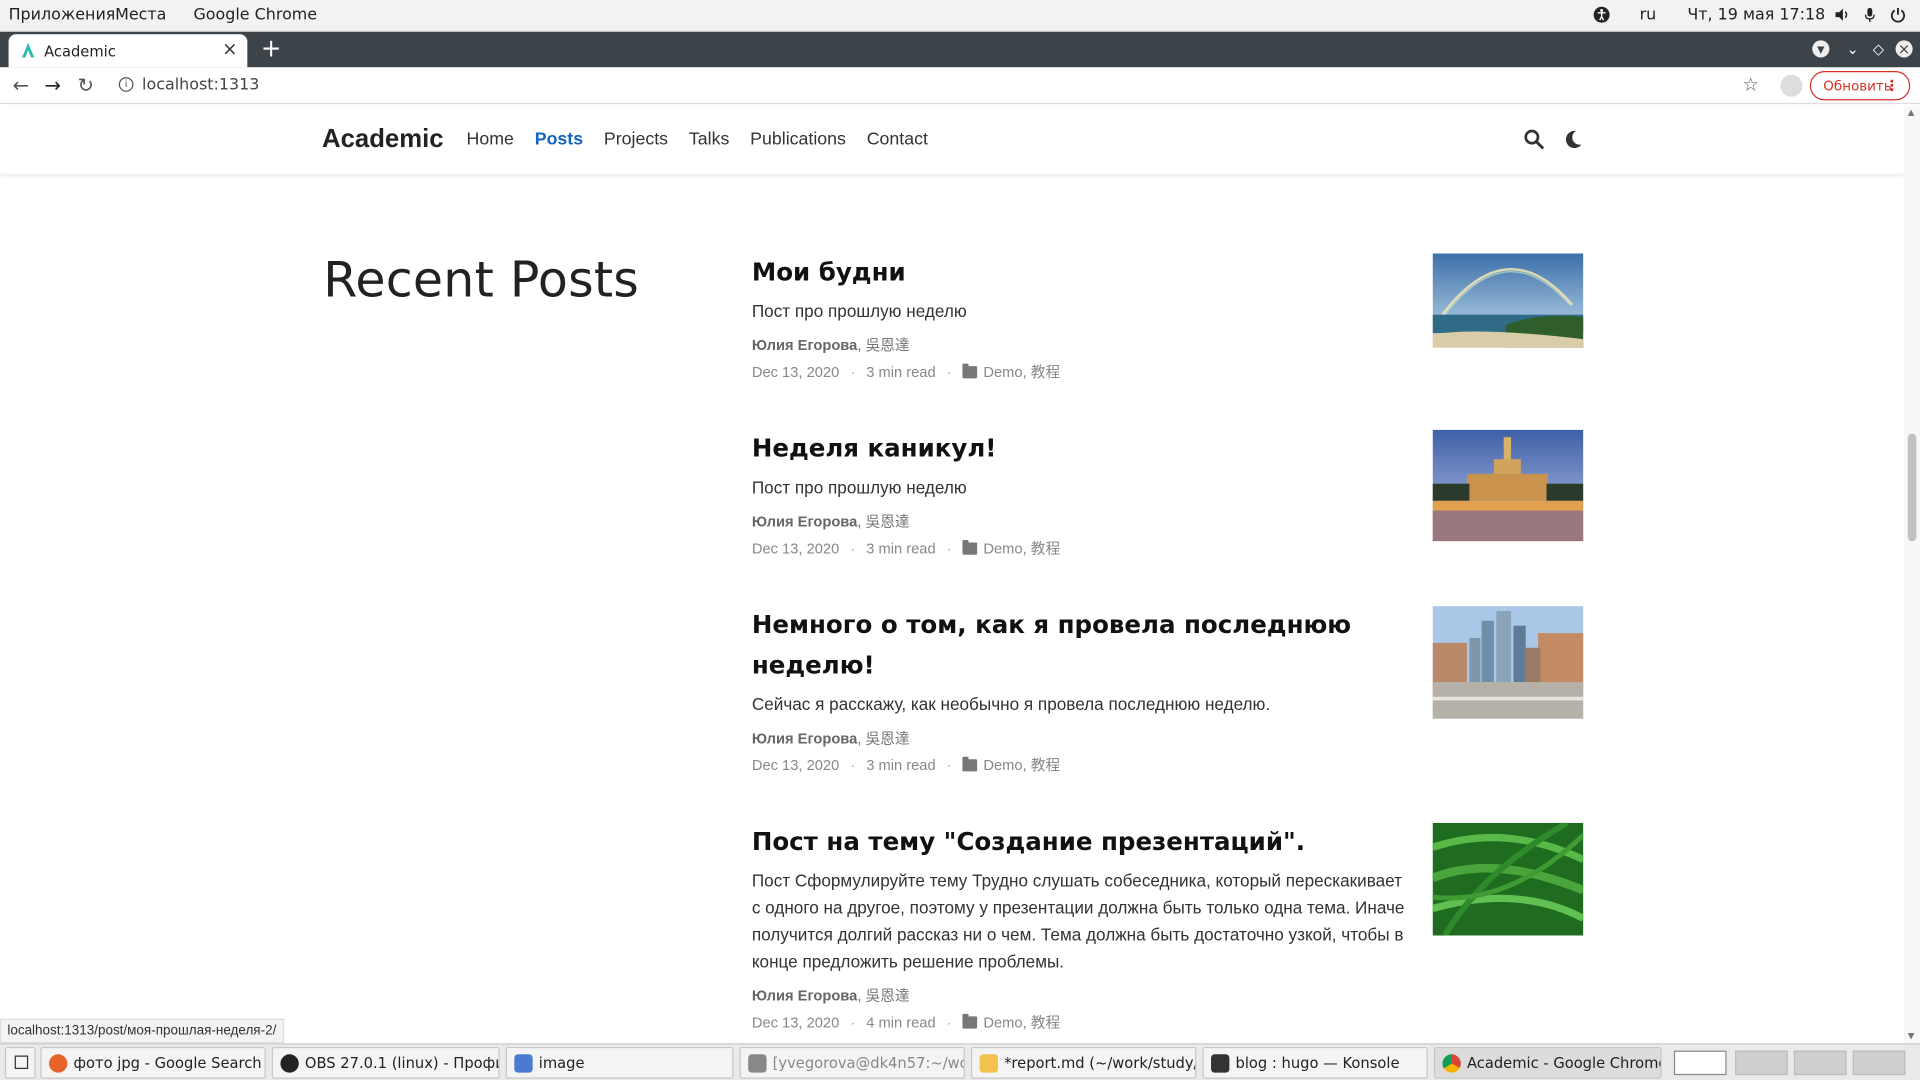  Describe the element at coordinates (1821, 49) in the screenshot. I see `tab-search-icon: ▾` at that location.